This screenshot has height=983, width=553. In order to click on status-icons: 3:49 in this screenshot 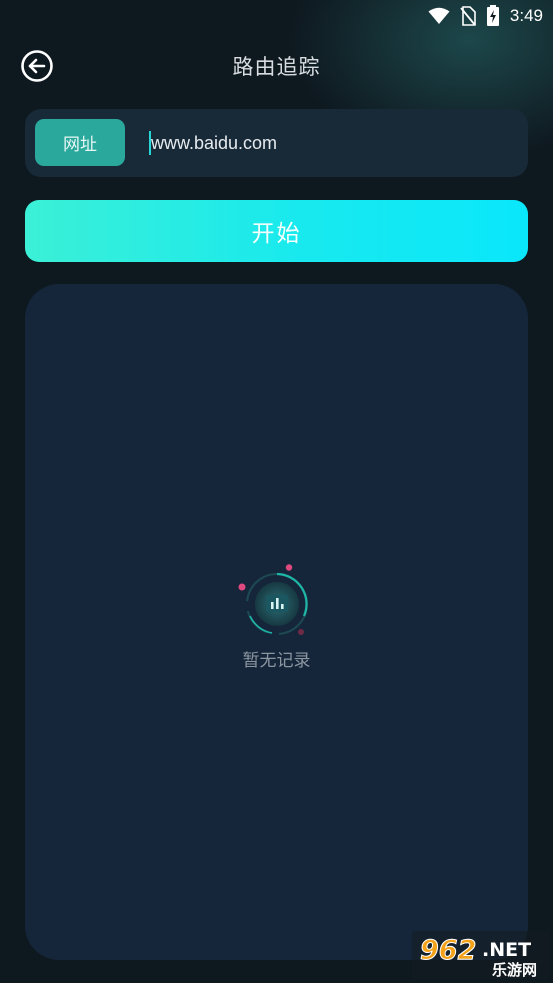, I will do `click(485, 16)`.